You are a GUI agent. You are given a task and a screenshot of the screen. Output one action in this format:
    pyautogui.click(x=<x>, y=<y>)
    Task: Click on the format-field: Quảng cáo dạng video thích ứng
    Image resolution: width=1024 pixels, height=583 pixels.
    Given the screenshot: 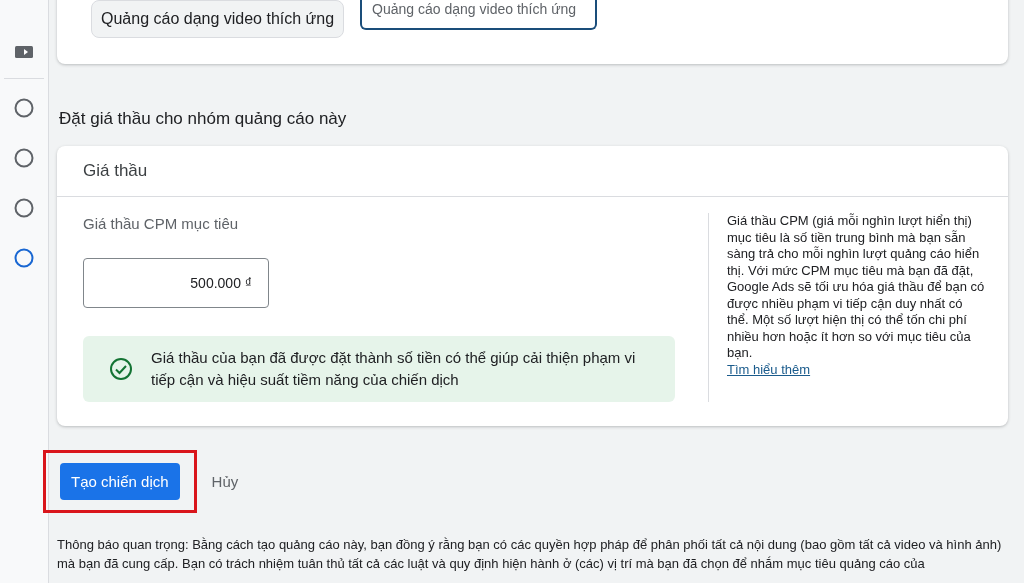 What is the action you would take?
    pyautogui.click(x=479, y=15)
    